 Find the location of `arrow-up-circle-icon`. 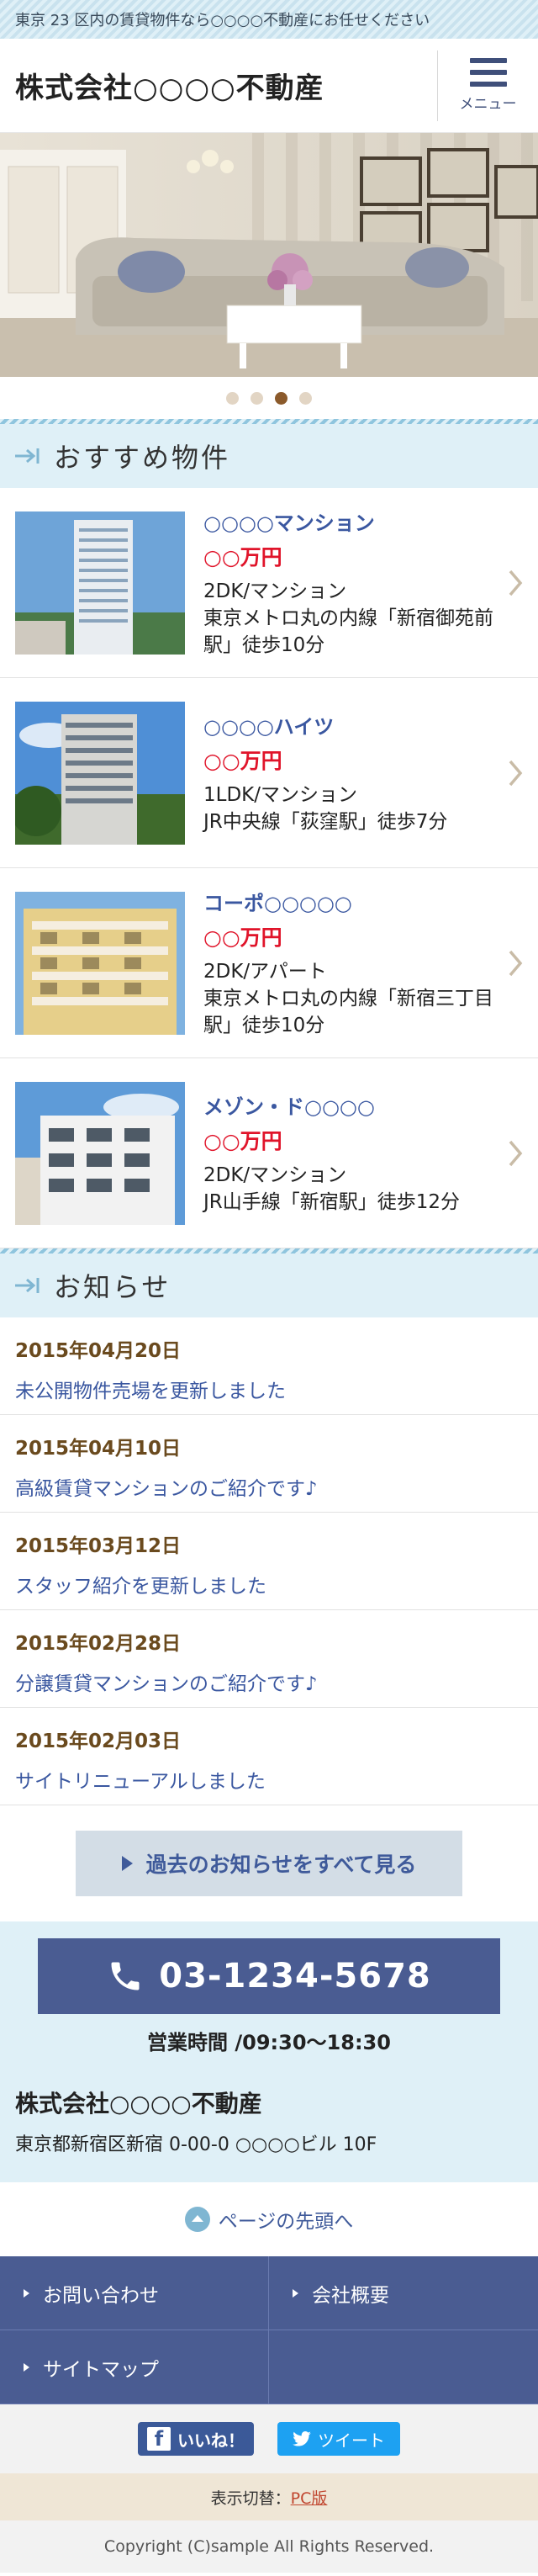

arrow-up-circle-icon is located at coordinates (197, 2219).